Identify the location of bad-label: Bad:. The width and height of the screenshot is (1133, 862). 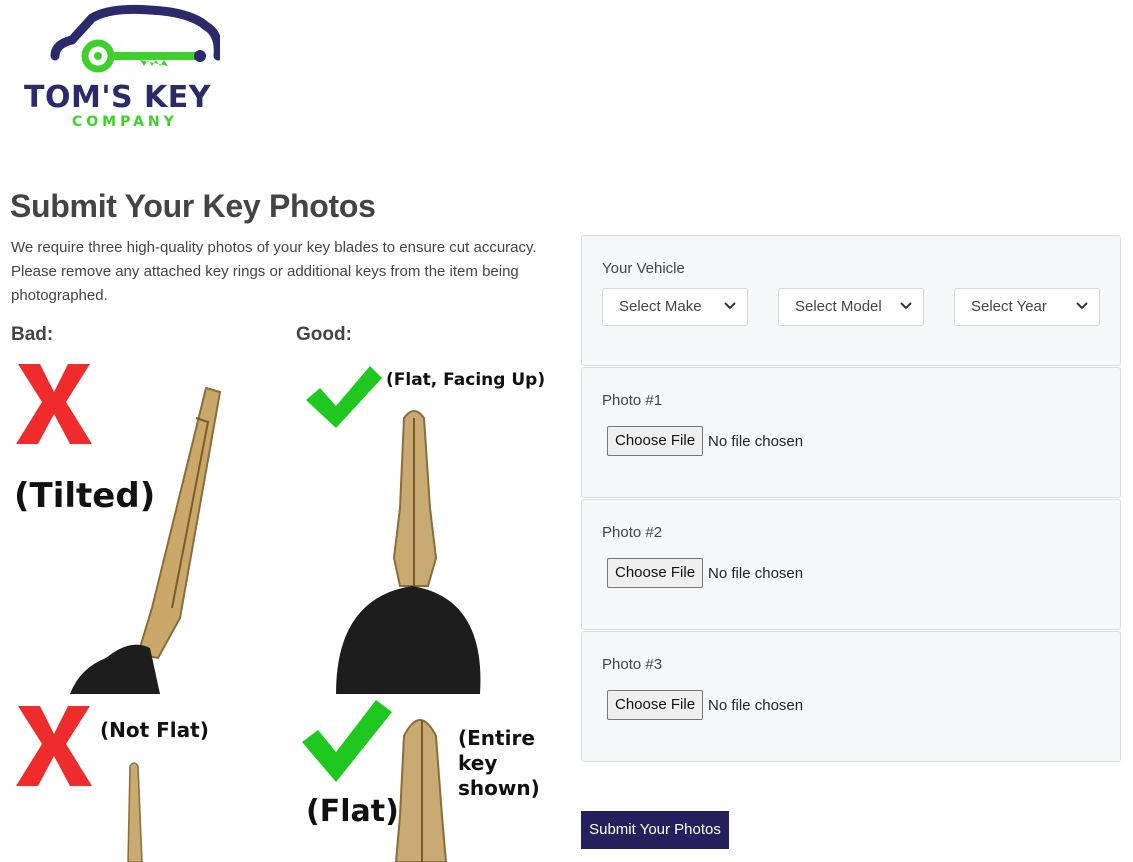
(32, 334).